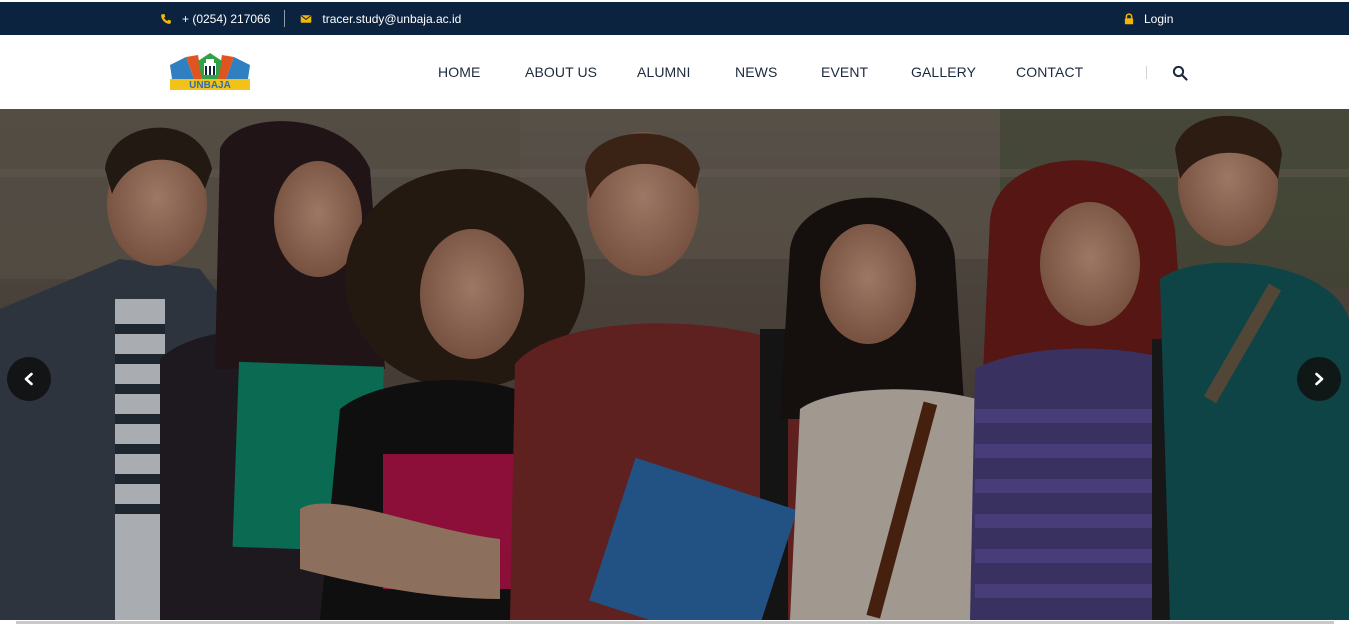 Image resolution: width=1349 pixels, height=625 pixels. What do you see at coordinates (1129, 18) in the screenshot?
I see `lock-icon` at bounding box center [1129, 18].